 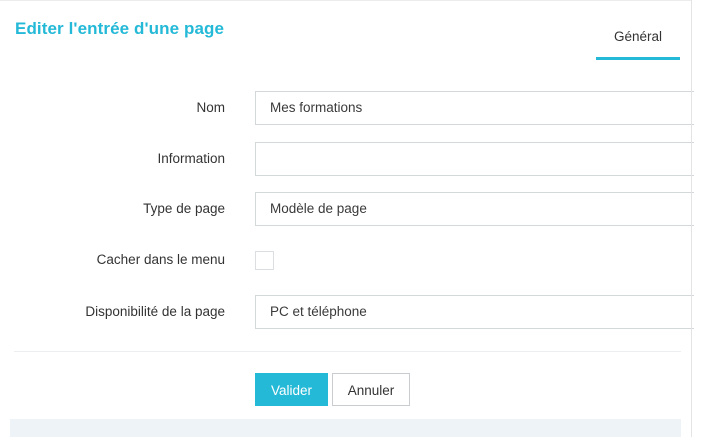 What do you see at coordinates (474, 209) in the screenshot?
I see `type-de-page-select: Modèle de page` at bounding box center [474, 209].